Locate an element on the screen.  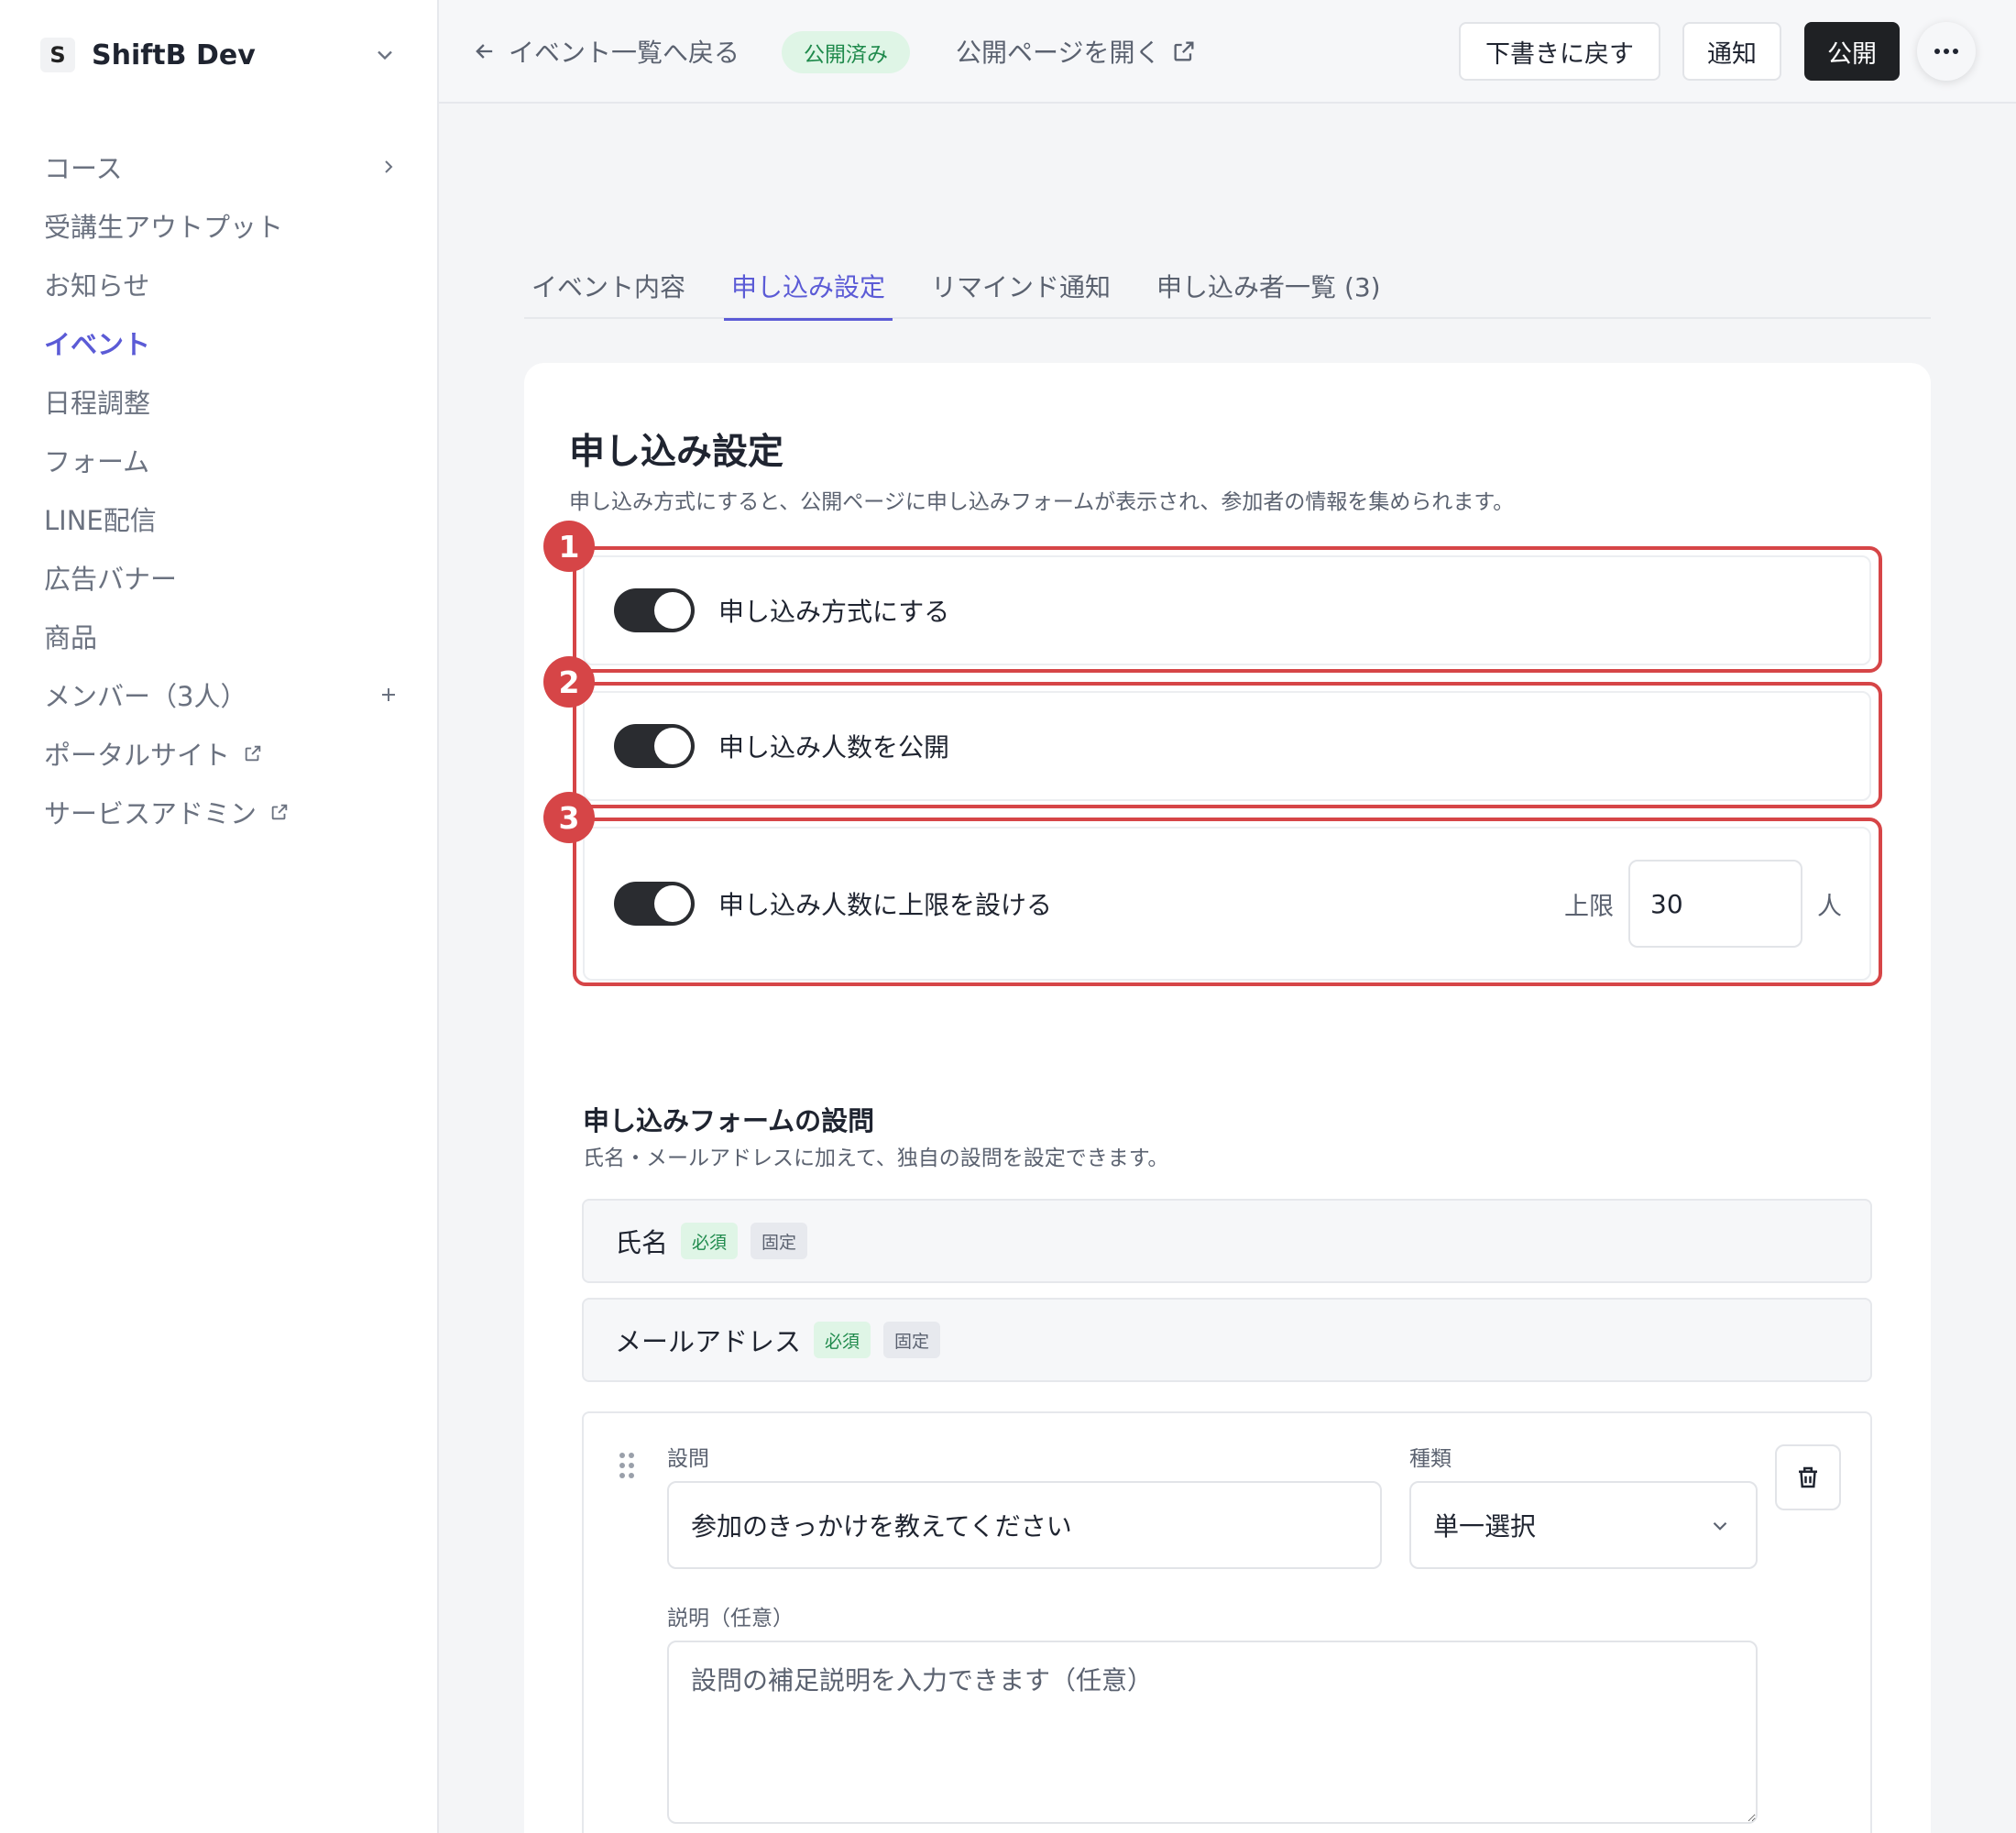
question-input is located at coordinates (1024, 1525).